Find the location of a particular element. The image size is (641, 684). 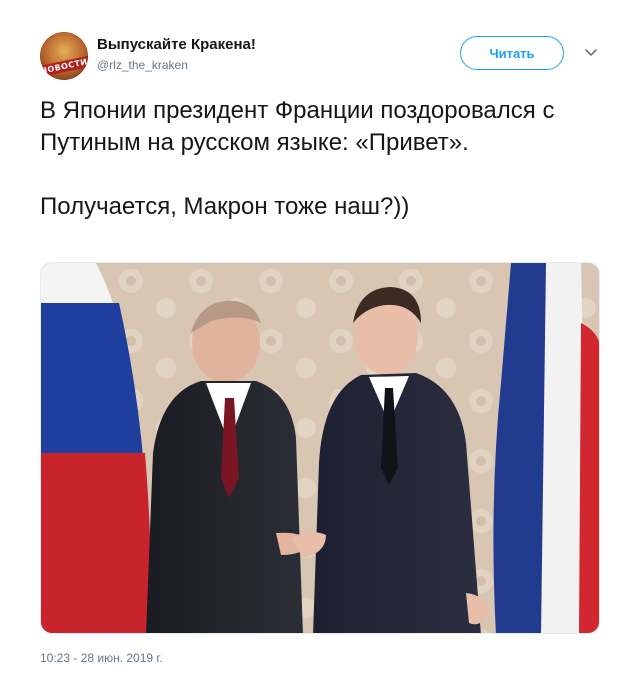

account-name: Выпускайте Кракена! is located at coordinates (176, 44).